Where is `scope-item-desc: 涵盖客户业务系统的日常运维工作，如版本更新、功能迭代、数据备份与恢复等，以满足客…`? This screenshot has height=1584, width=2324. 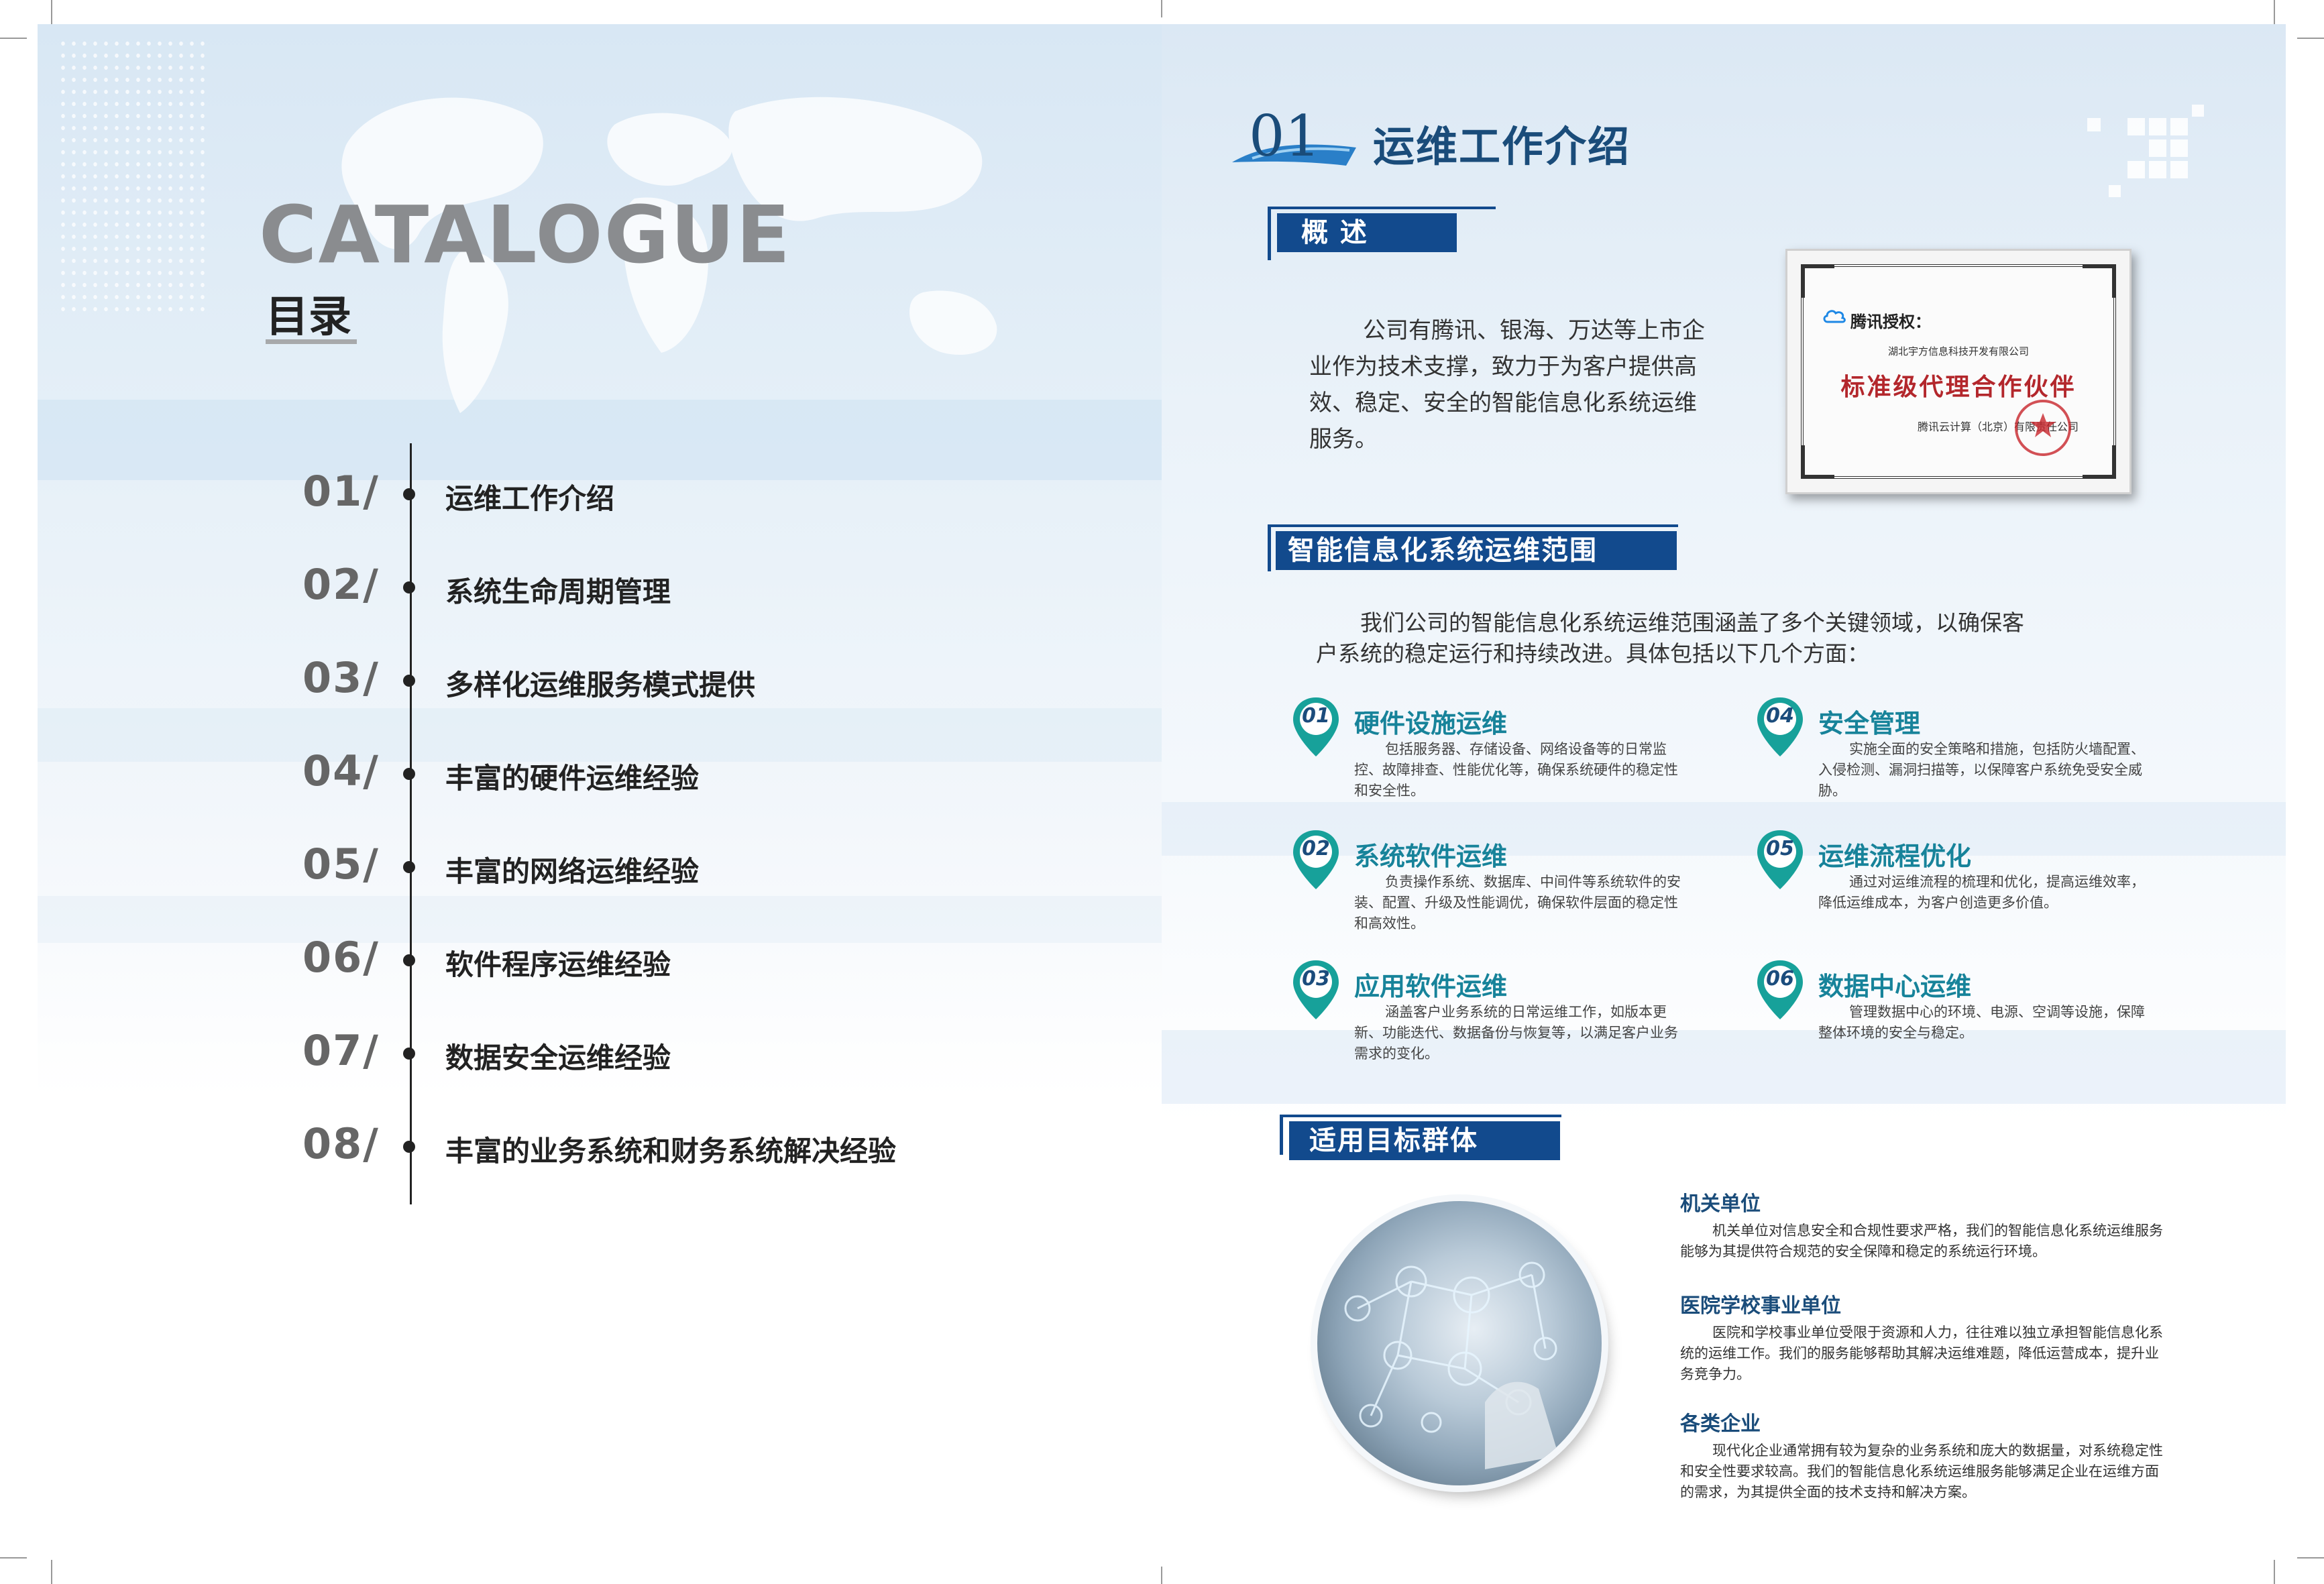 scope-item-desc: 涵盖客户业务系统的日常运维工作，如版本更新、功能迭代、数据备份与恢复等，以满足客… is located at coordinates (1516, 1033).